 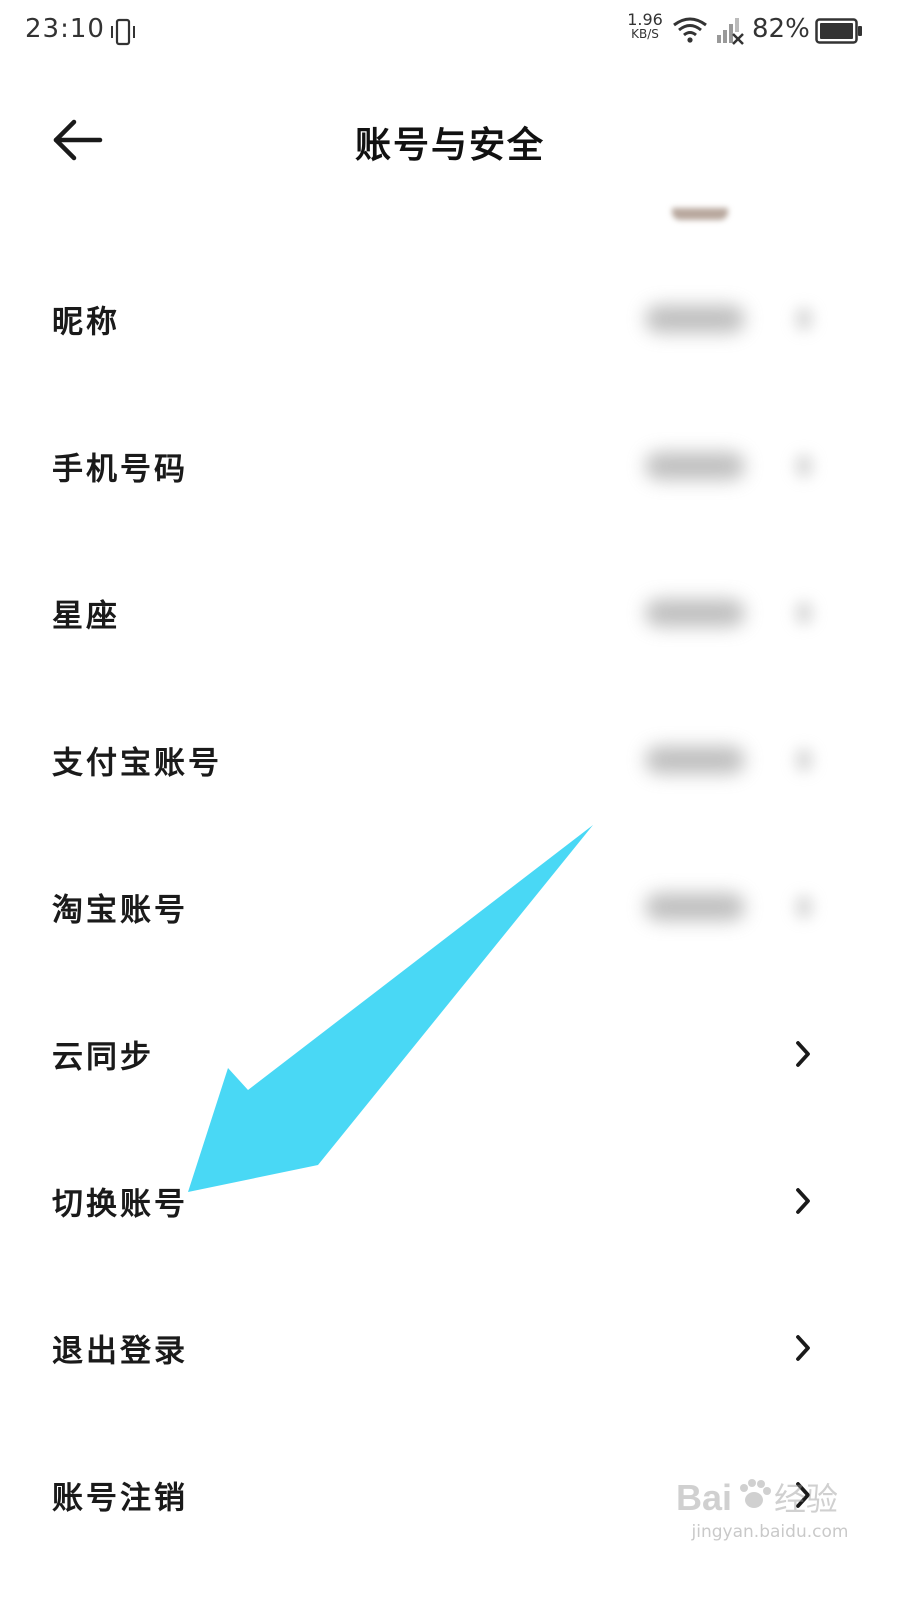 I want to click on row-taobao-account: 淘宝账号, so click(x=450, y=906).